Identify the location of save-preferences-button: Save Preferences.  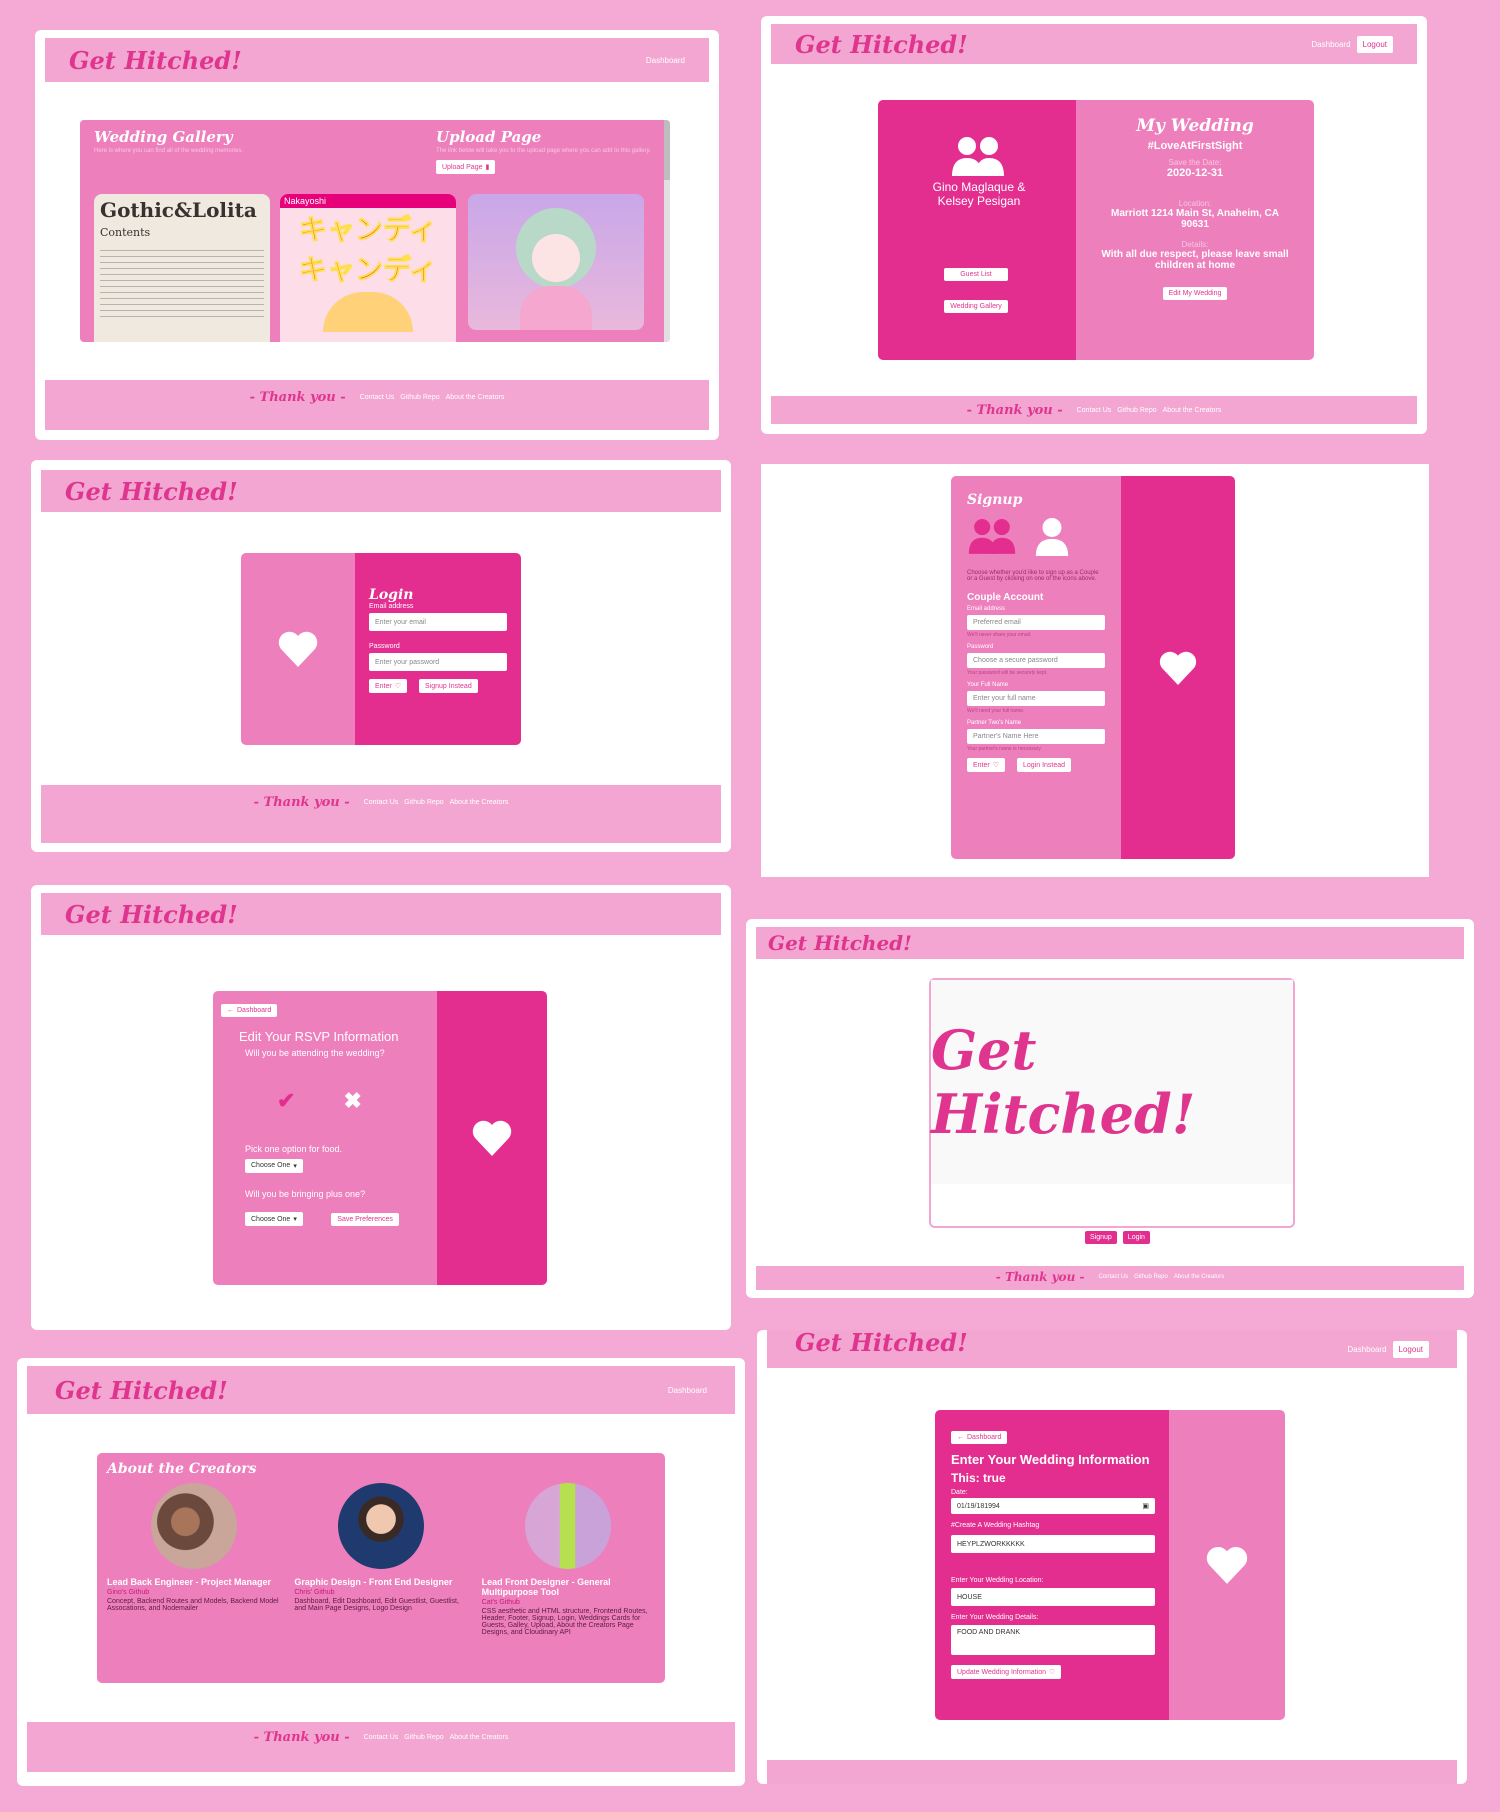
(365, 1219).